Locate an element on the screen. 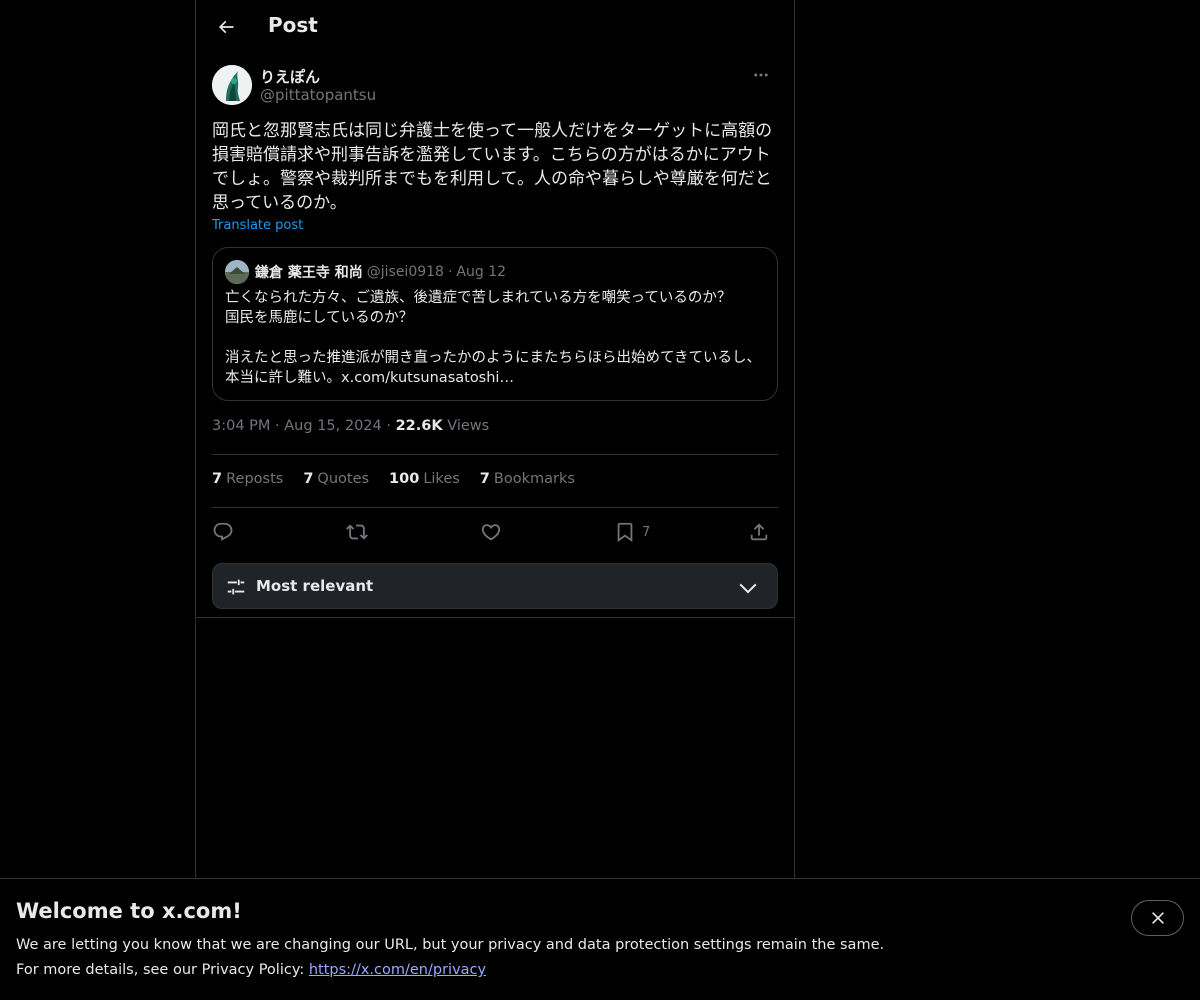  close-banner-button is located at coordinates (1157, 918).